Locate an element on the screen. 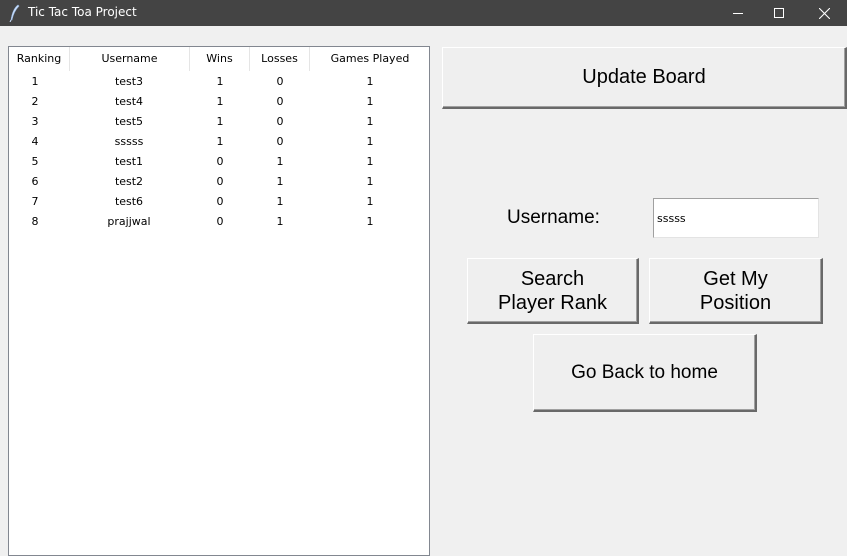 Image resolution: width=847 pixels, height=556 pixels. cell-ranking: 4 is located at coordinates (35, 141).